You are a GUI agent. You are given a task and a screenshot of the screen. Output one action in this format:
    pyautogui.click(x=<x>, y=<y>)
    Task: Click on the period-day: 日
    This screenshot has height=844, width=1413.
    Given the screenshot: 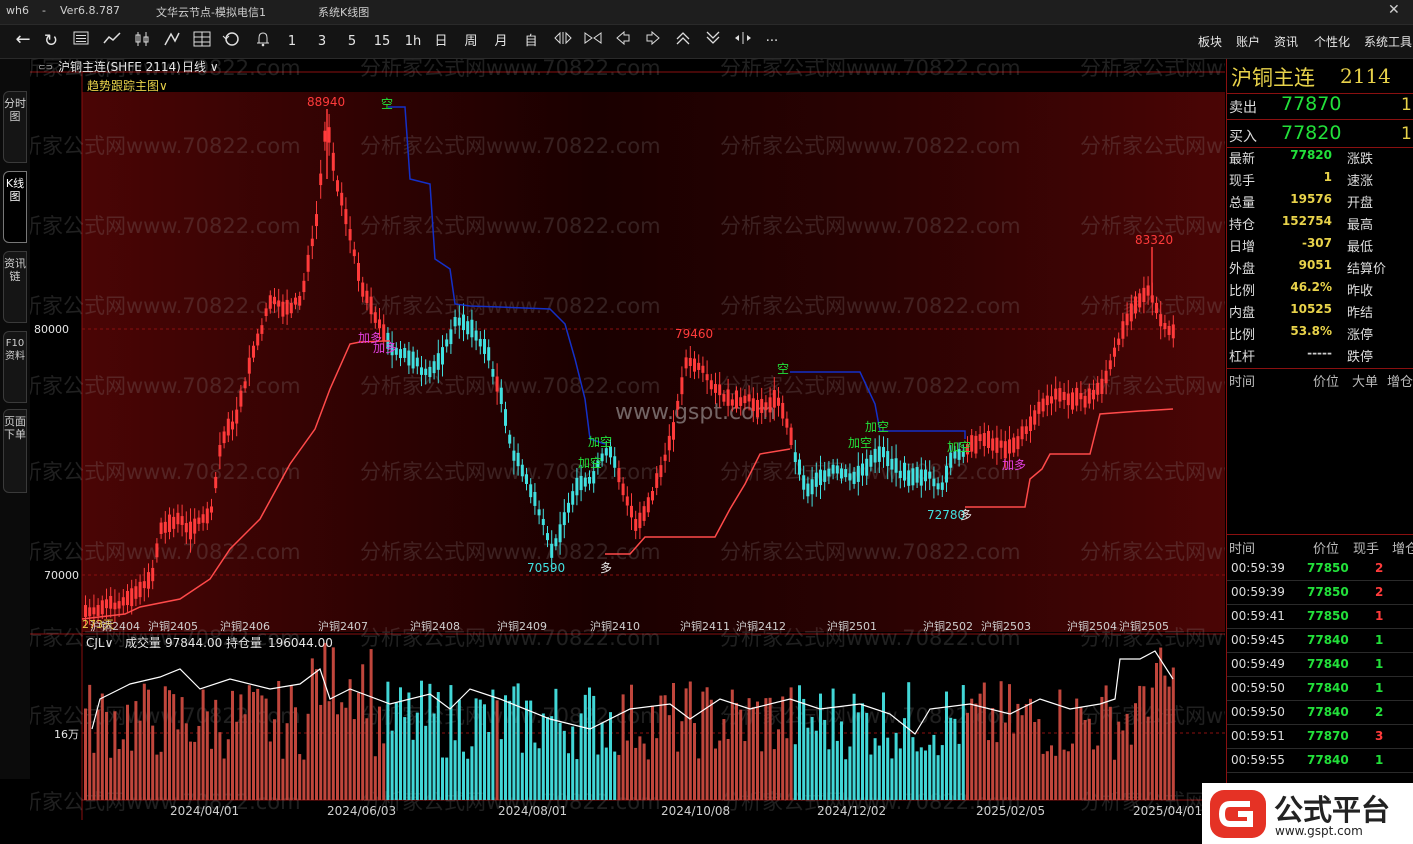 What is the action you would take?
    pyautogui.click(x=441, y=41)
    